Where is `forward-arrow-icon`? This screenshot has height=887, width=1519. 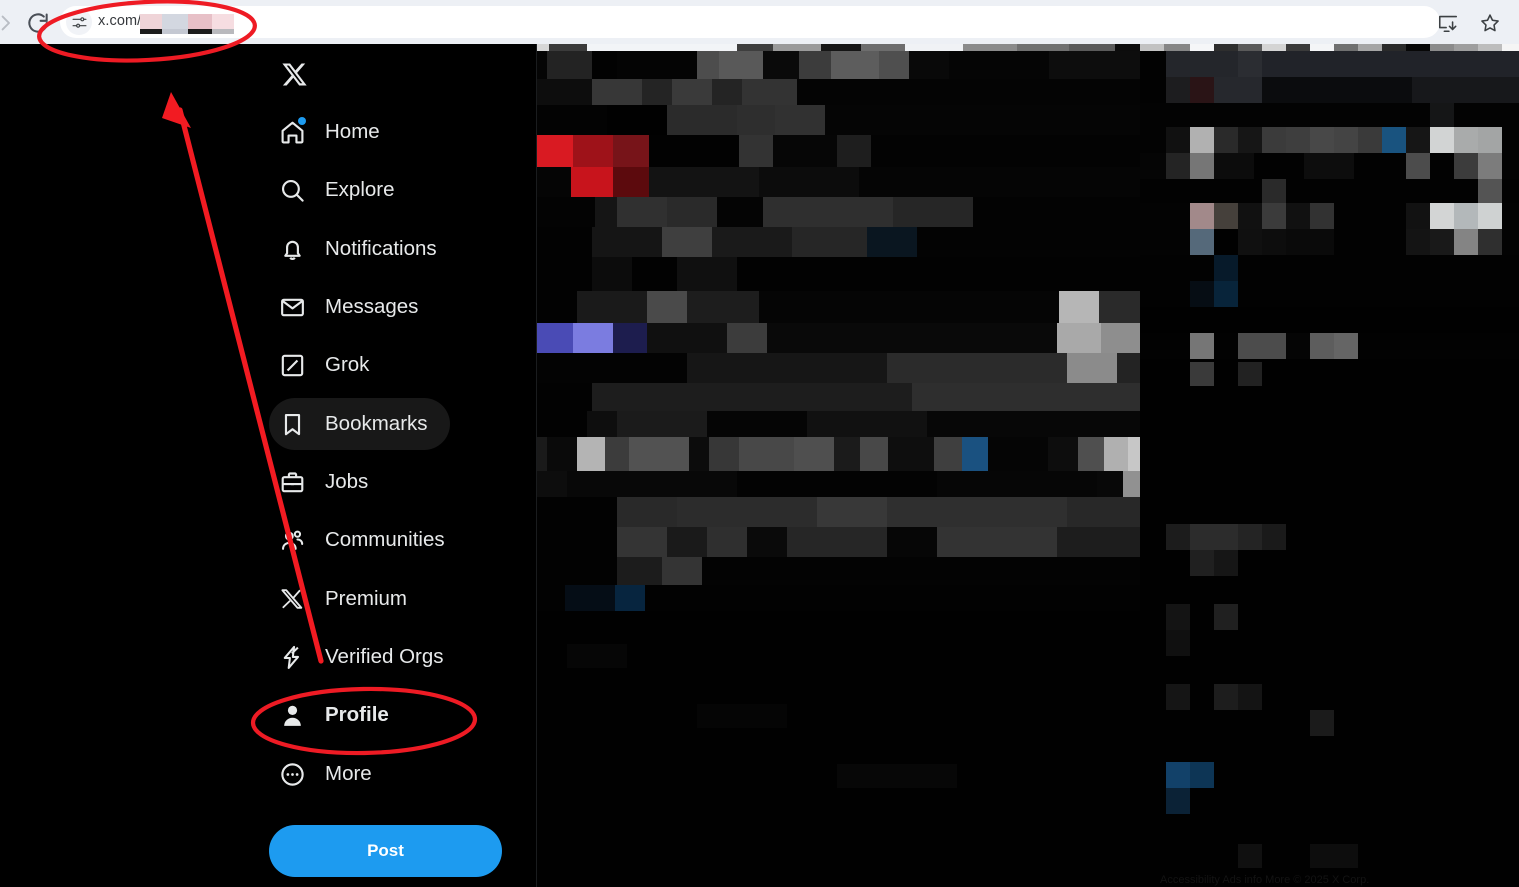 forward-arrow-icon is located at coordinates (11, 23).